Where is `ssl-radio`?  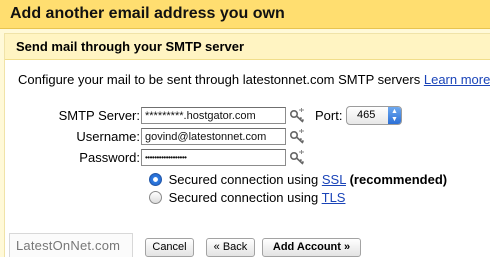
ssl-radio is located at coordinates (155, 179).